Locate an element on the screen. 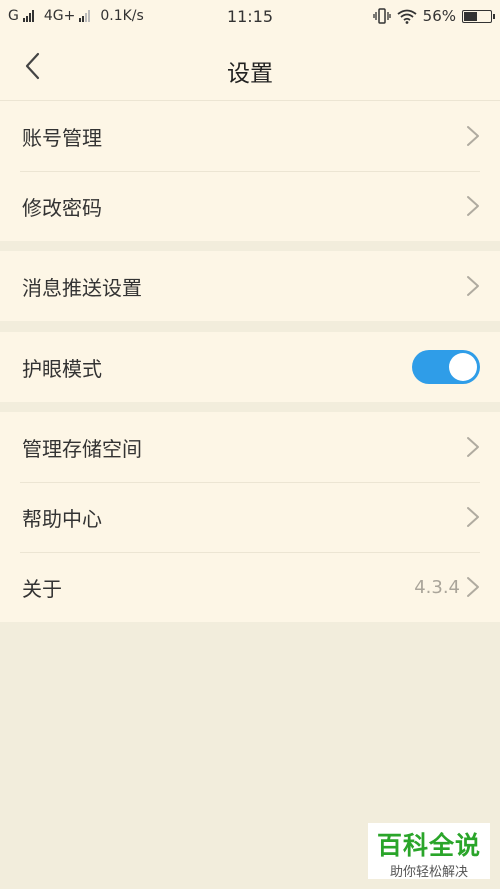 The height and width of the screenshot is (889, 500). watermark-title: 百科全说 is located at coordinates (428, 845).